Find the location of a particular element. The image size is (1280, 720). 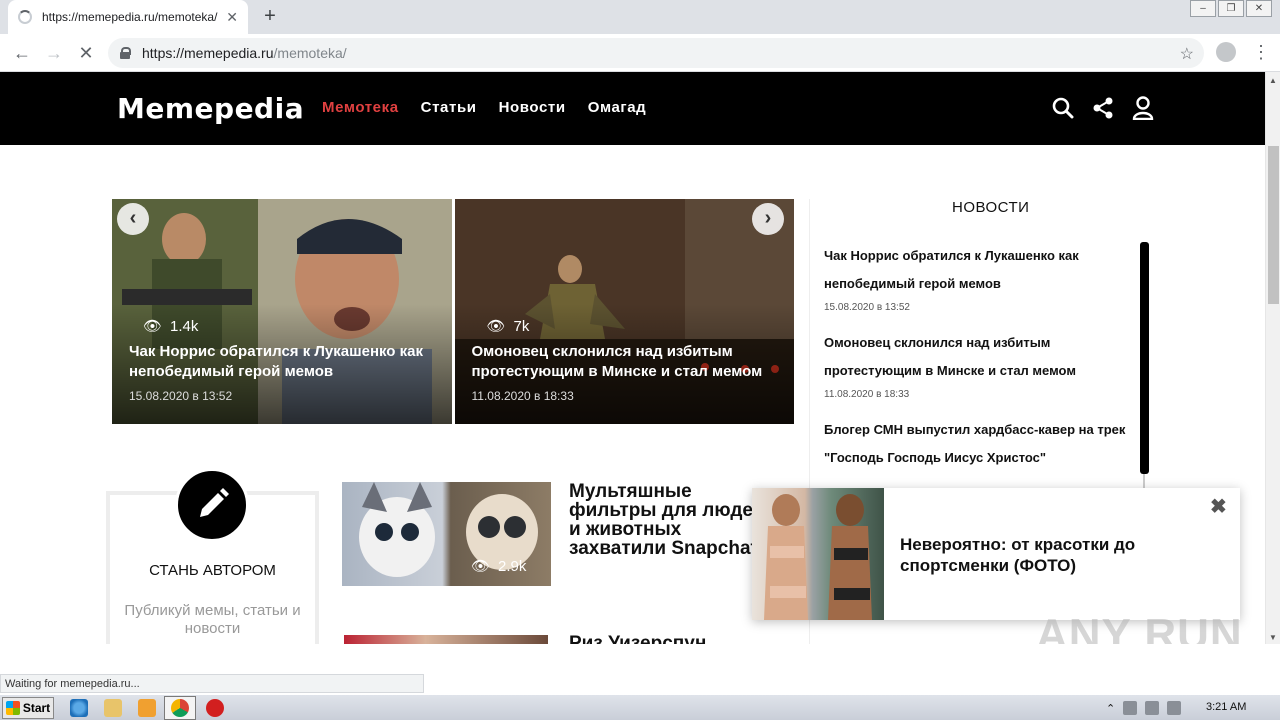

profile-avatar is located at coordinates (1226, 52).